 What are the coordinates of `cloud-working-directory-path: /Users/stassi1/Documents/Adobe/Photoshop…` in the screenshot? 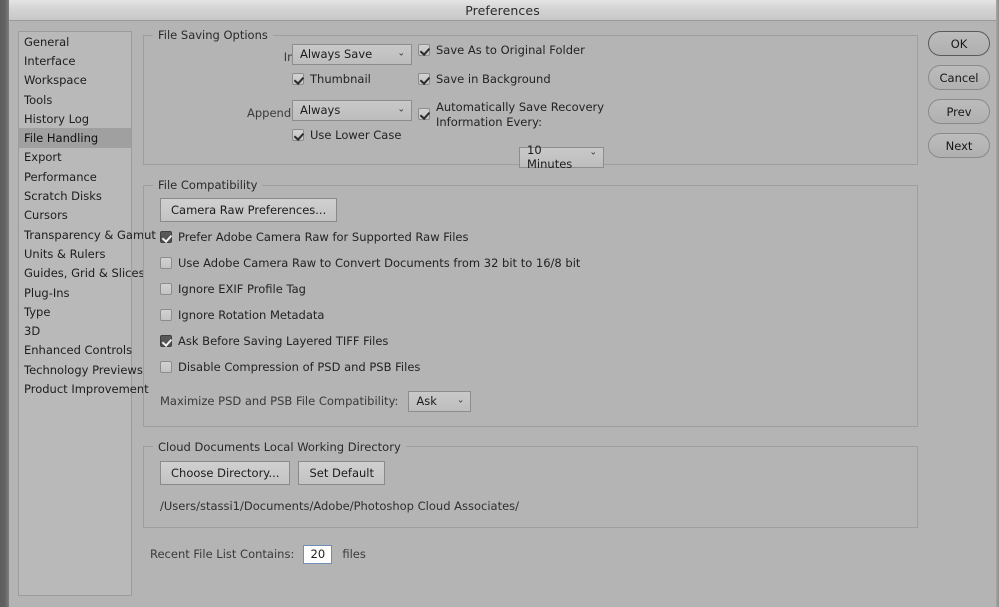 It's located at (340, 505).